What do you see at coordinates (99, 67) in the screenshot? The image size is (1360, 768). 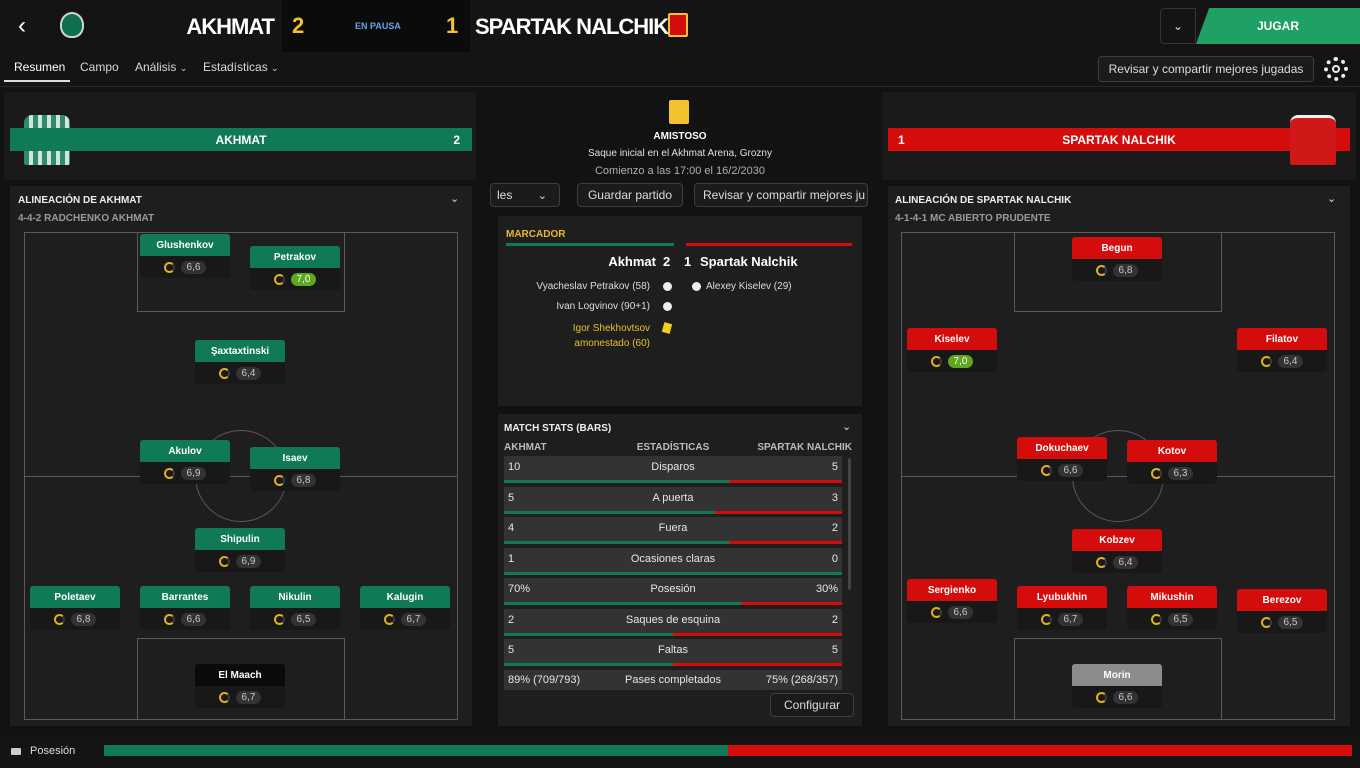 I see `tab-campo: Campo` at bounding box center [99, 67].